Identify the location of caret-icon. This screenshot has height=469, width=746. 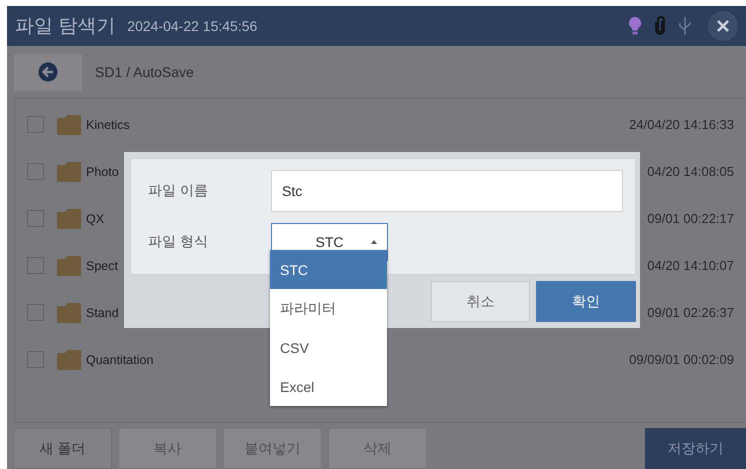
(374, 242).